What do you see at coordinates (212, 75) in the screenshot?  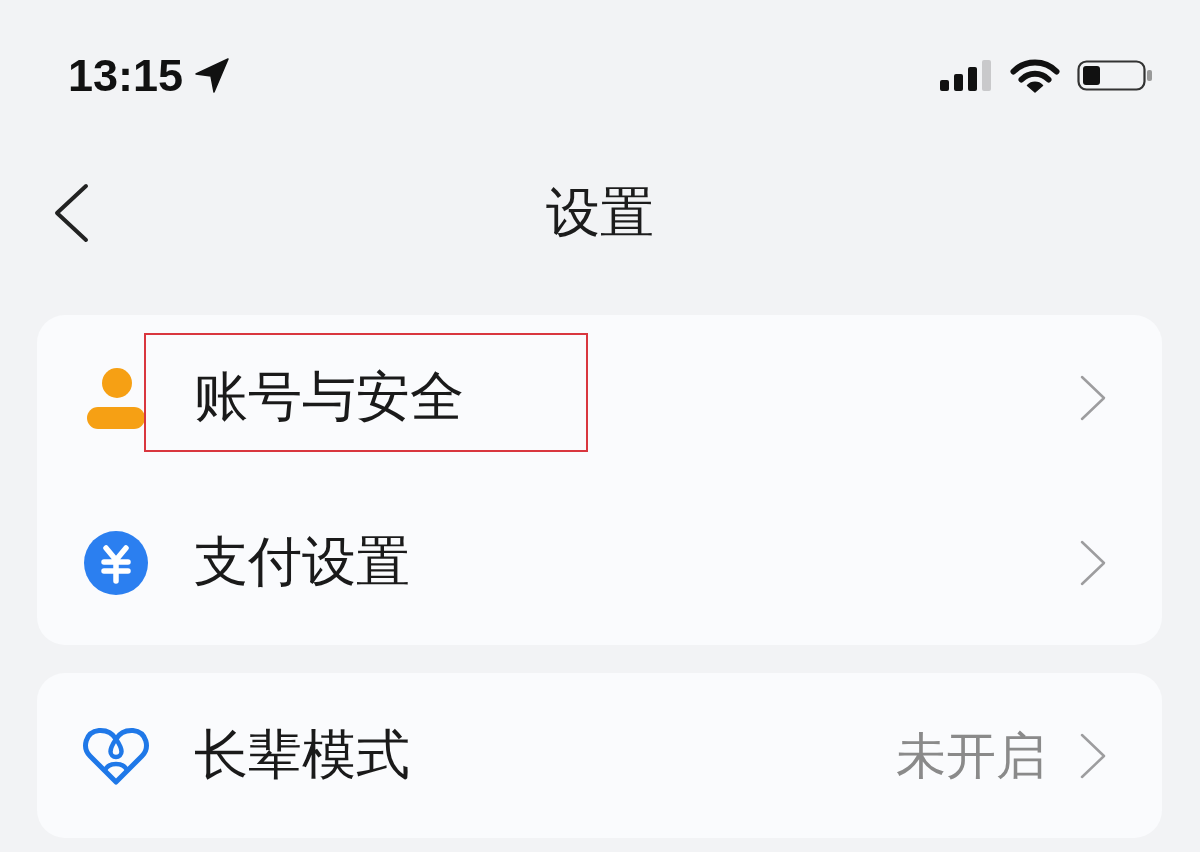 I see `location-arrow-icon` at bounding box center [212, 75].